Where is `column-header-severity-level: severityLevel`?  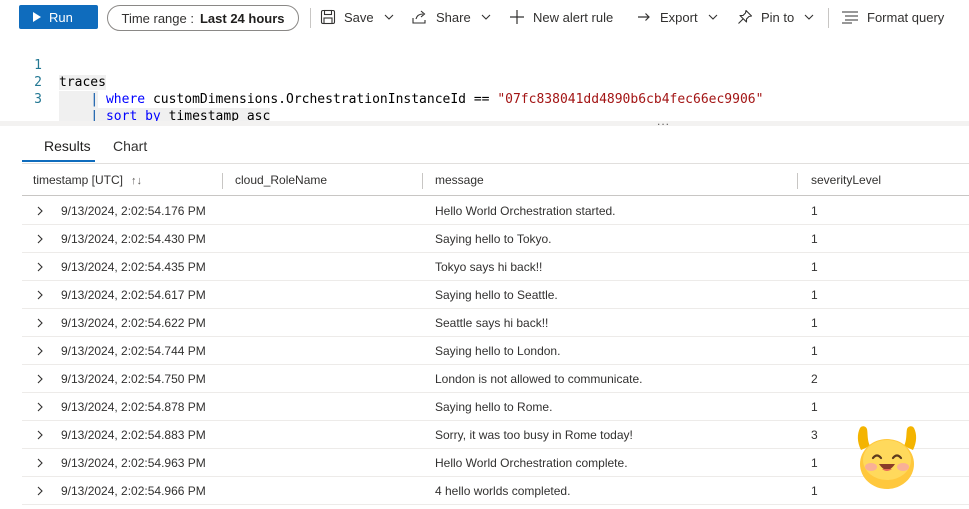 column-header-severity-level: severityLevel is located at coordinates (846, 180).